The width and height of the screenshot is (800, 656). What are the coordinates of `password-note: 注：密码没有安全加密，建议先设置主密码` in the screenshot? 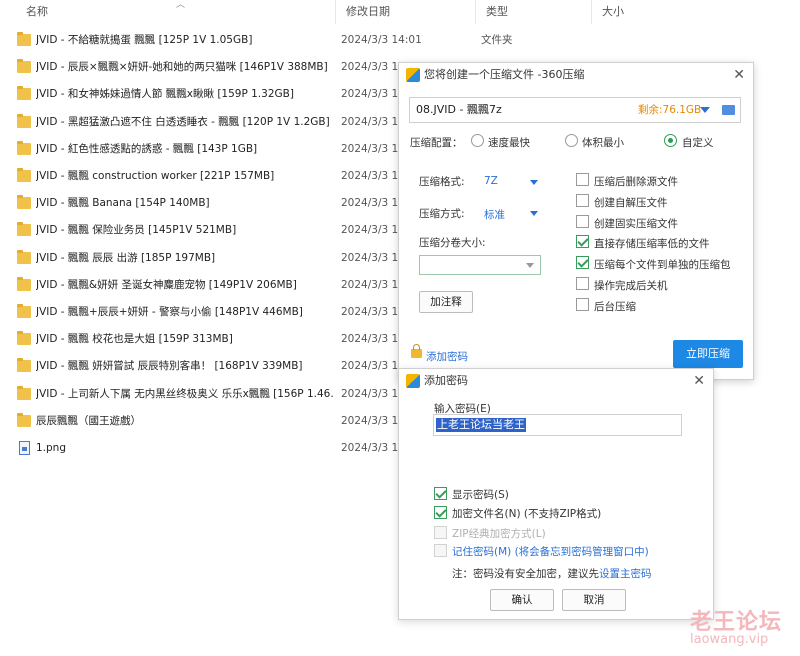 It's located at (552, 573).